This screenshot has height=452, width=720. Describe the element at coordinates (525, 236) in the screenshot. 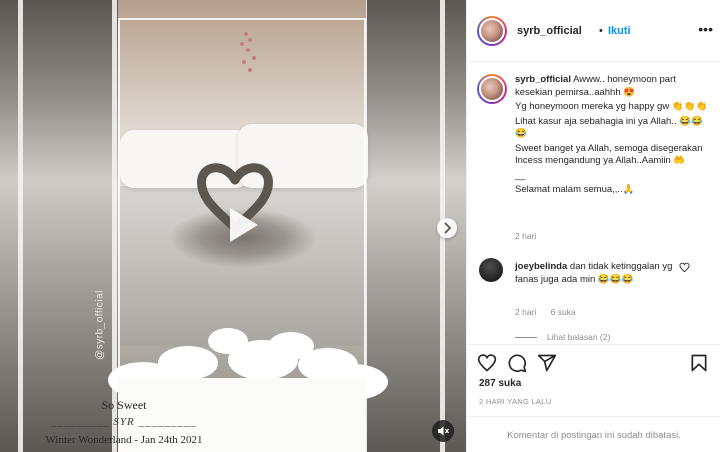

I see `caption-timestamp: 2 hari` at that location.